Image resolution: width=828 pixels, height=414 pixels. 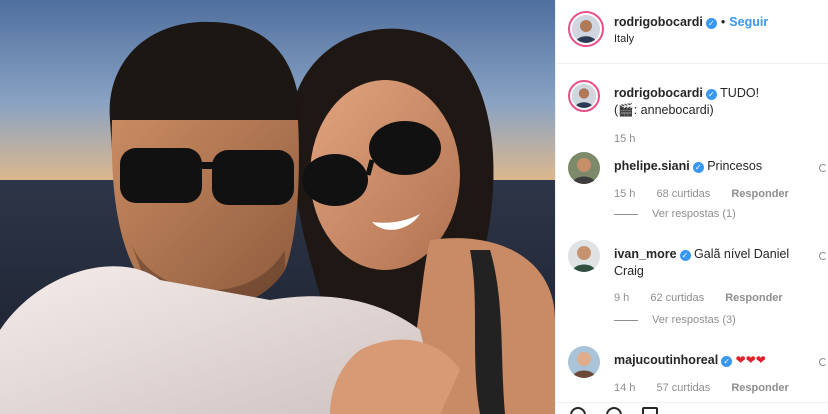 What do you see at coordinates (683, 194) in the screenshot?
I see `comment-likes: 68 curtidas` at bounding box center [683, 194].